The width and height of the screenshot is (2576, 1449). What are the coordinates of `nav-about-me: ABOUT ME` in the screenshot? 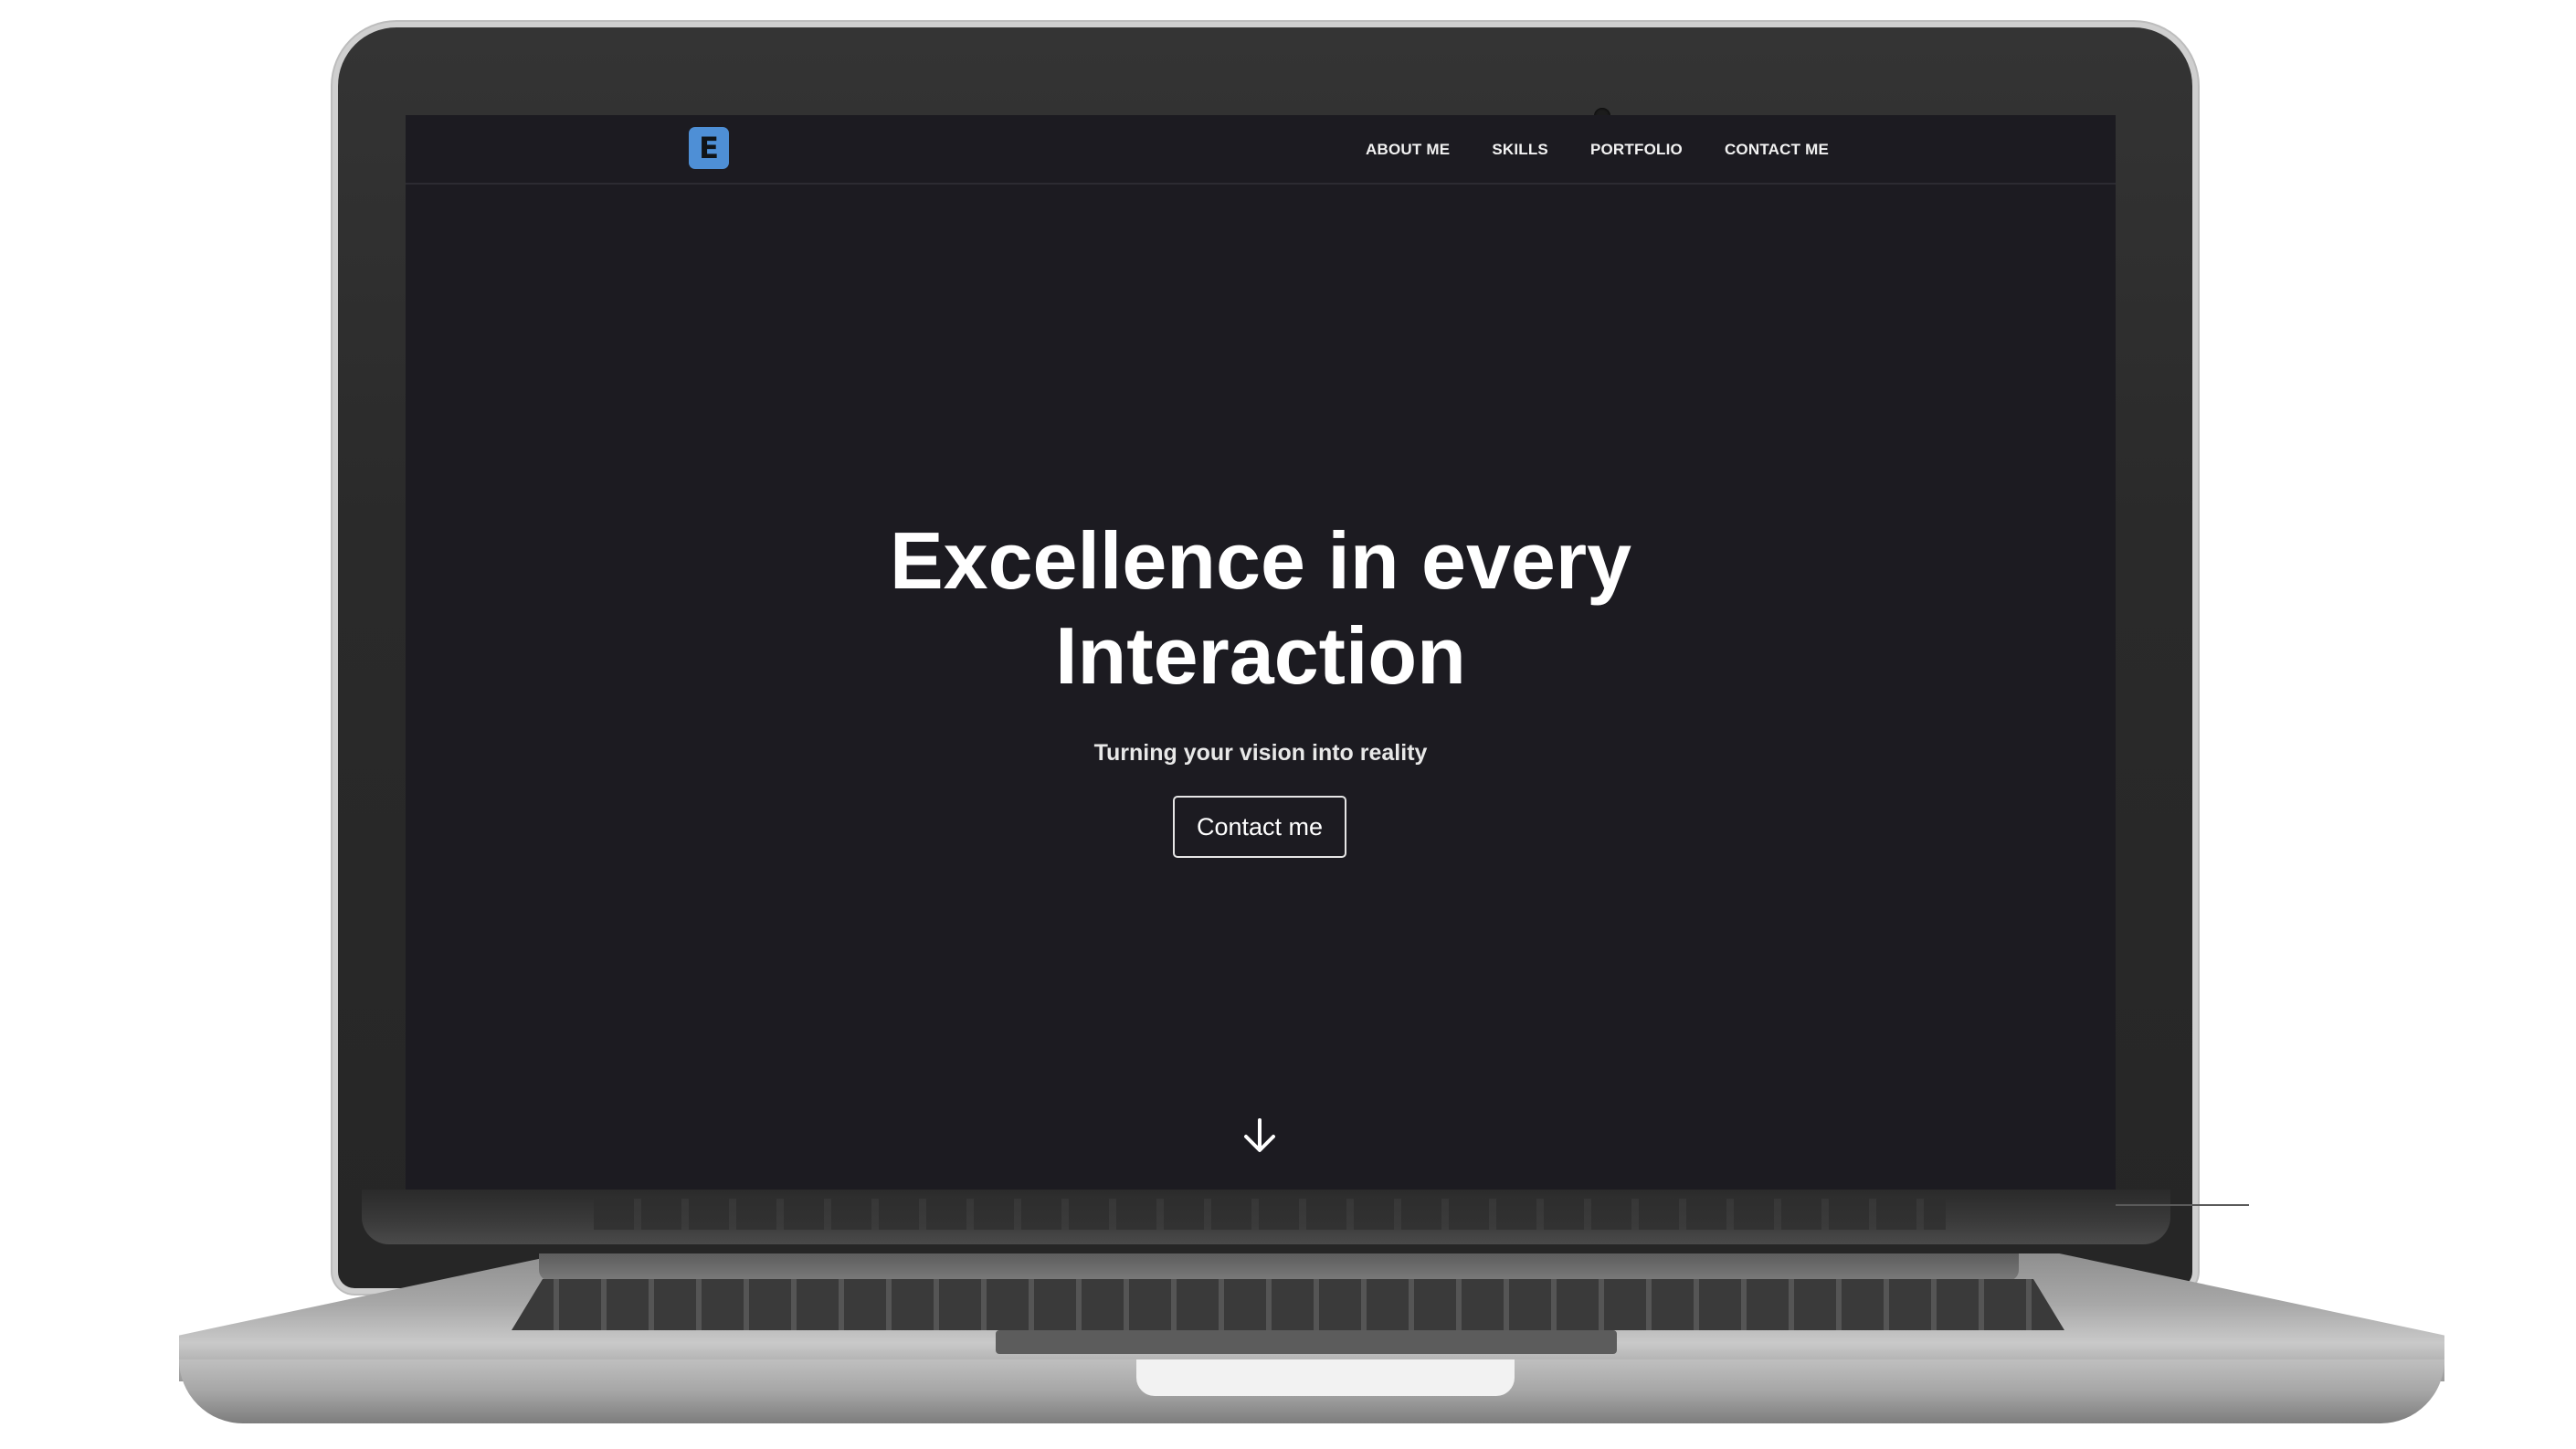 It's located at (1408, 150).